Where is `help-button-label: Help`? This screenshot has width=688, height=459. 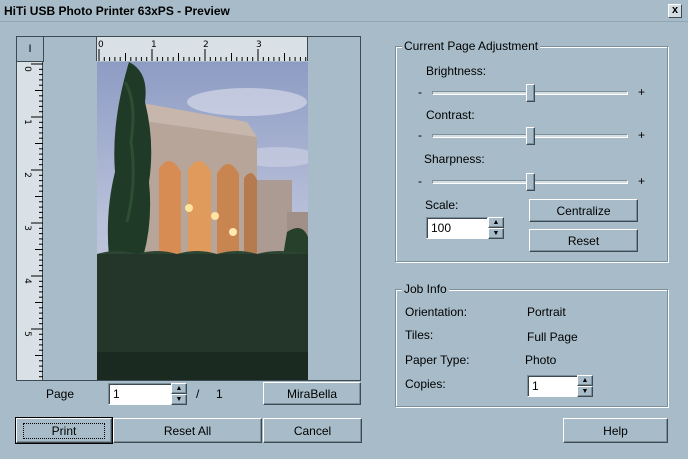 help-button-label: Help is located at coordinates (615, 430).